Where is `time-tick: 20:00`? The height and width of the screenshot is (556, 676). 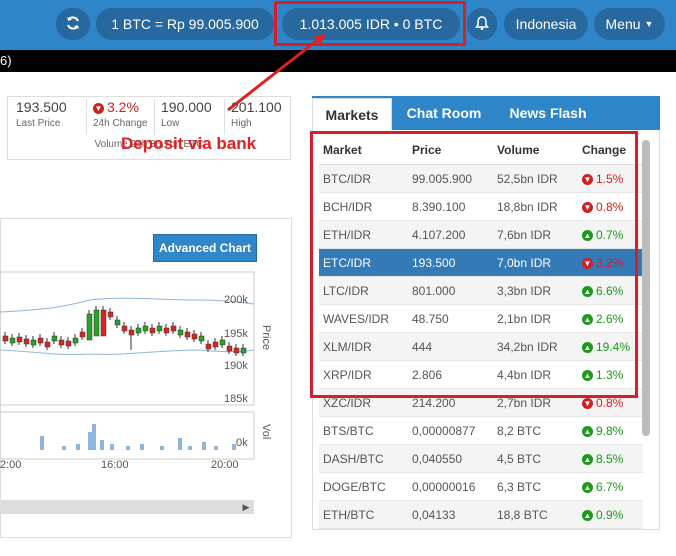 time-tick: 20:00 is located at coordinates (225, 465).